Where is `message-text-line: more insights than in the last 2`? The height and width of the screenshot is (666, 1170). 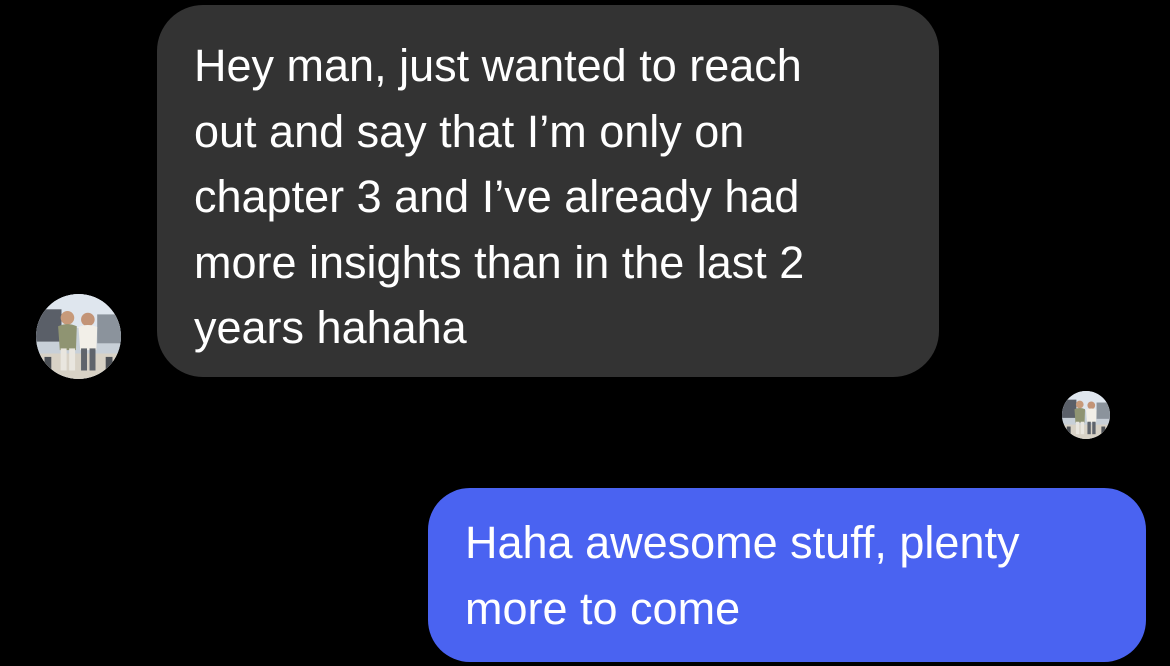 message-text-line: more insights than in the last 2 is located at coordinates (499, 262).